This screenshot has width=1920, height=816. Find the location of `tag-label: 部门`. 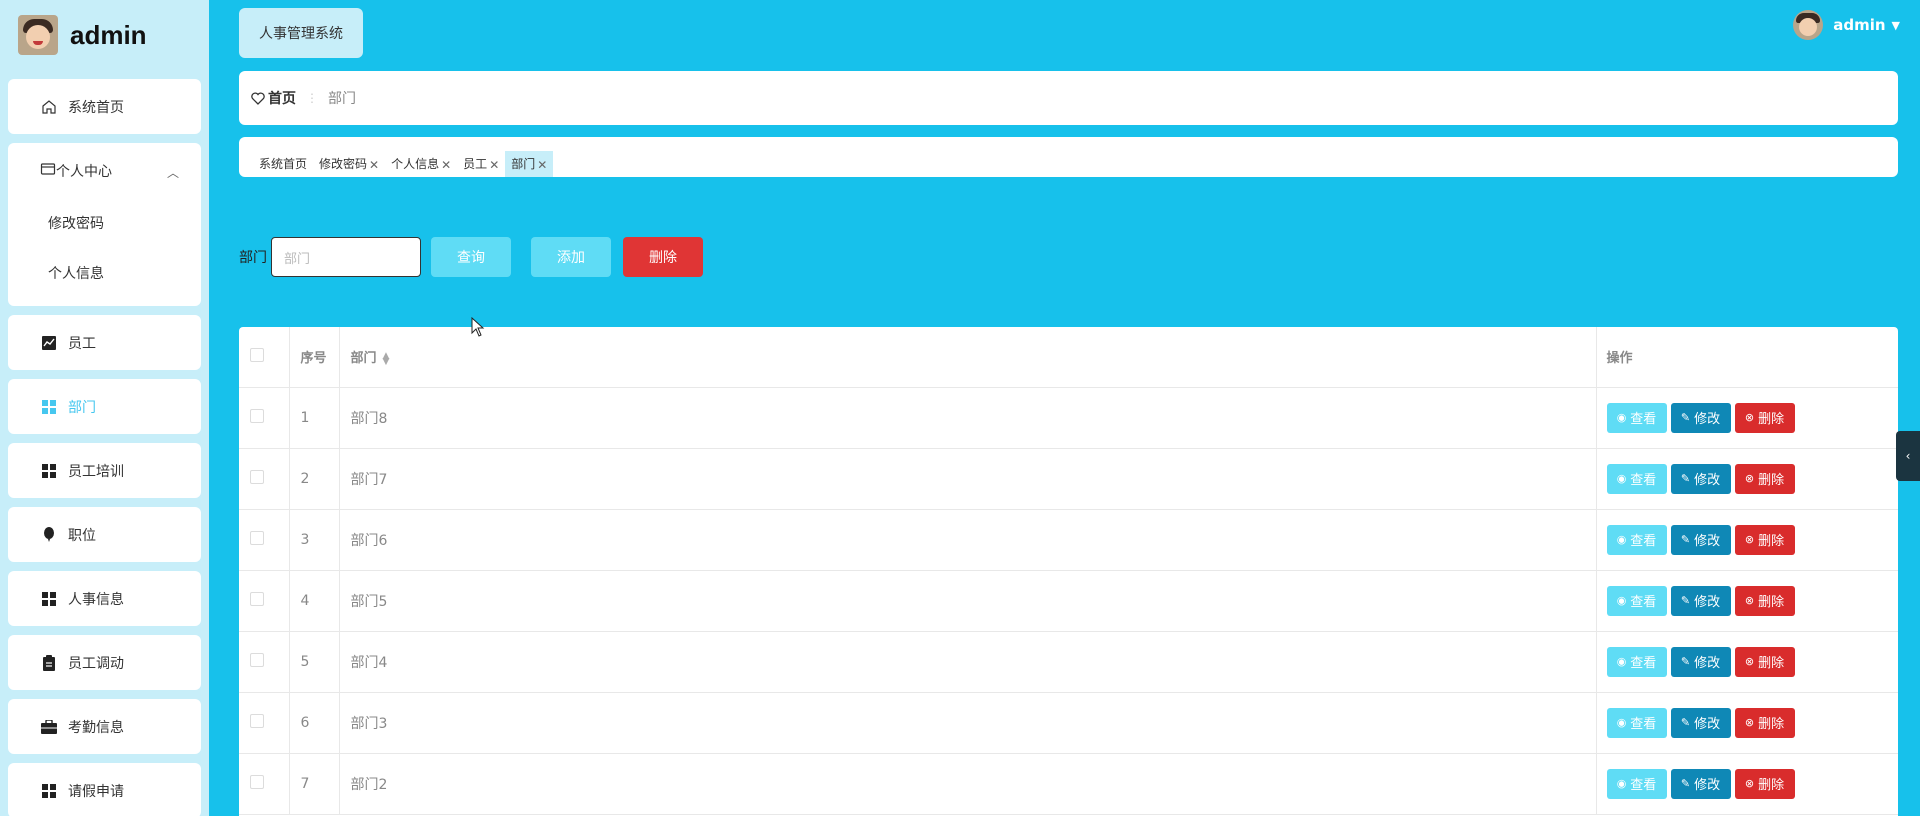

tag-label: 部门 is located at coordinates (523, 164).